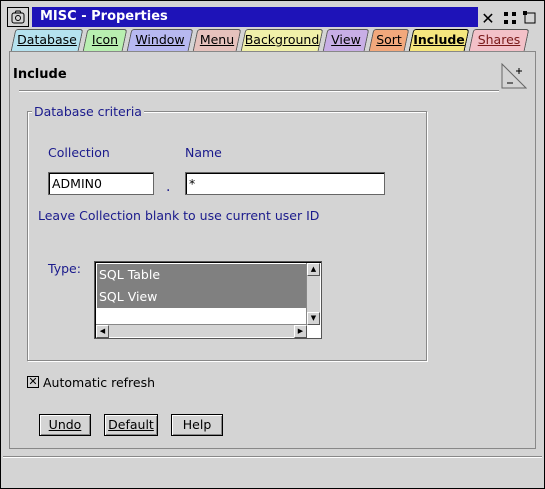 Image resolution: width=545 pixels, height=489 pixels. I want to click on page-divider, so click(259, 91).